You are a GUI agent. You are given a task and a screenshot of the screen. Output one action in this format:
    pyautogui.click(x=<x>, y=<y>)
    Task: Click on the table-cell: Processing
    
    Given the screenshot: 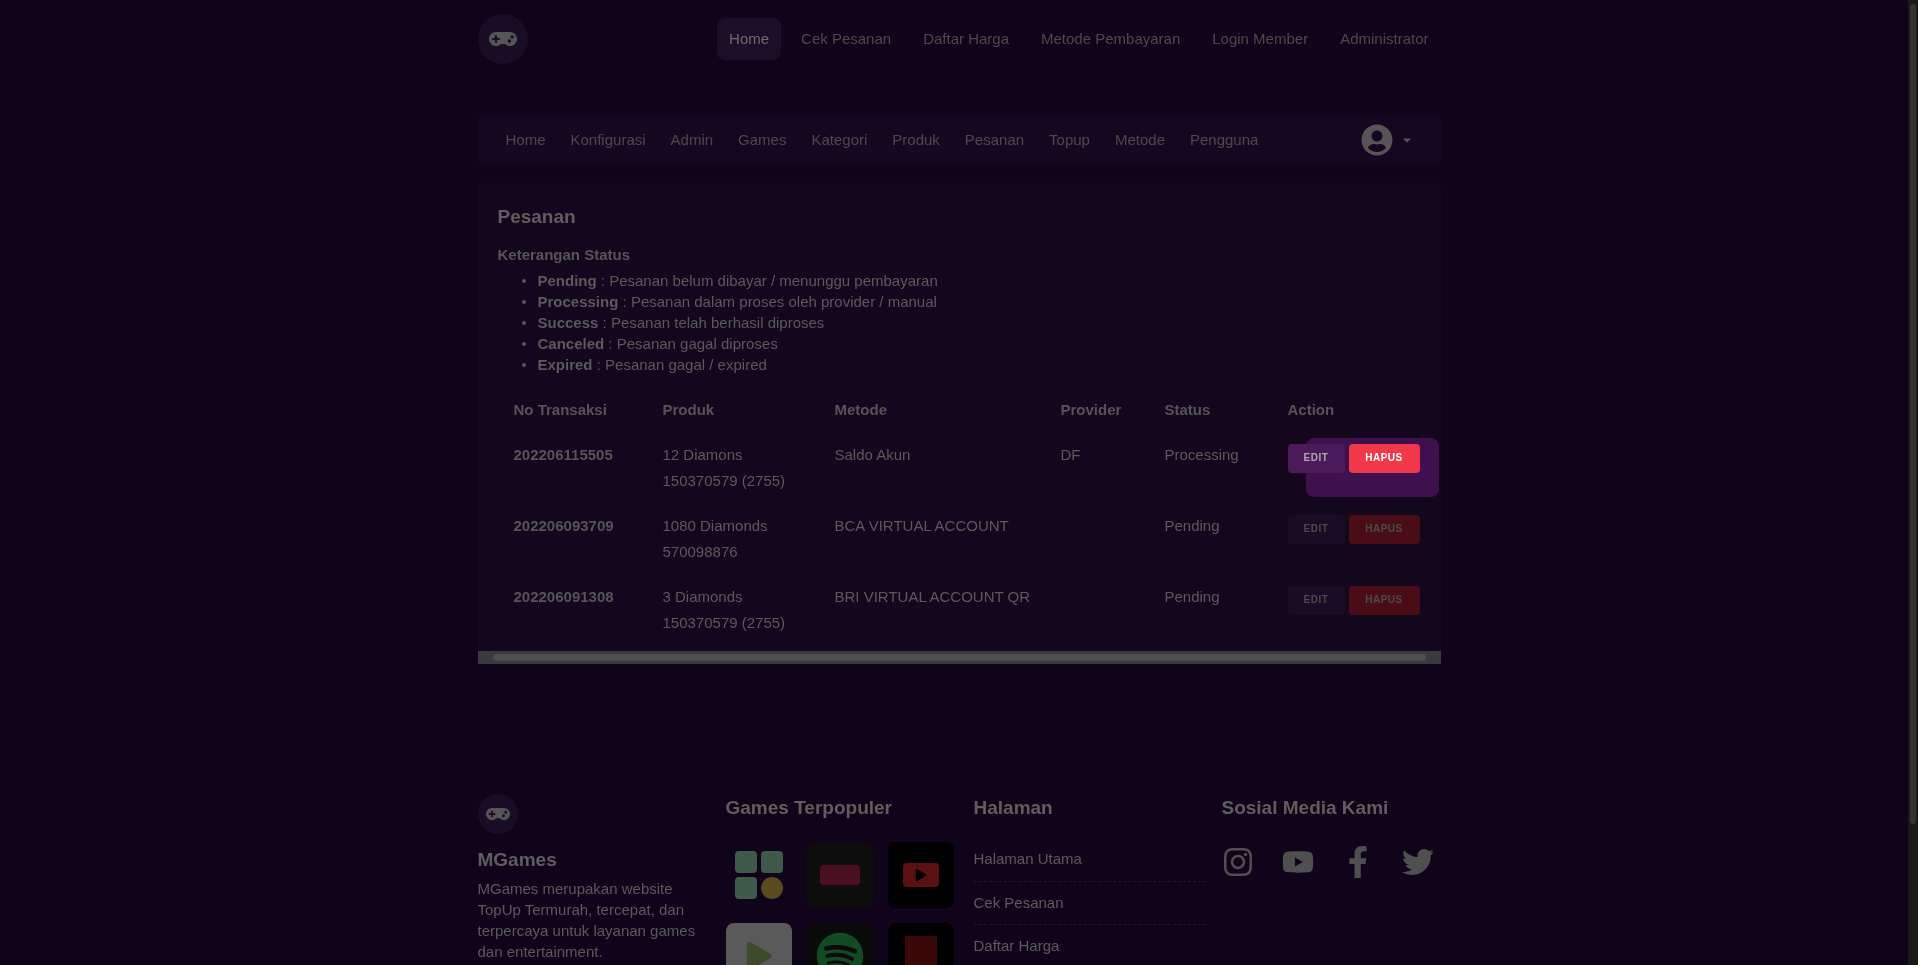 What is the action you would take?
    pyautogui.click(x=1201, y=454)
    